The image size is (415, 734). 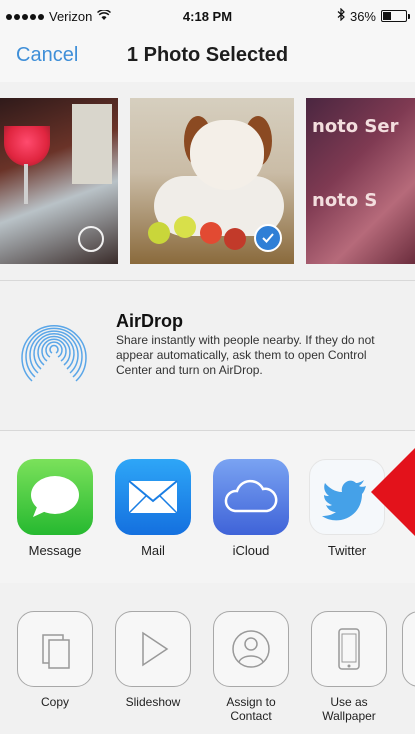 What do you see at coordinates (47, 55) in the screenshot?
I see `cancel-button: Cancel` at bounding box center [47, 55].